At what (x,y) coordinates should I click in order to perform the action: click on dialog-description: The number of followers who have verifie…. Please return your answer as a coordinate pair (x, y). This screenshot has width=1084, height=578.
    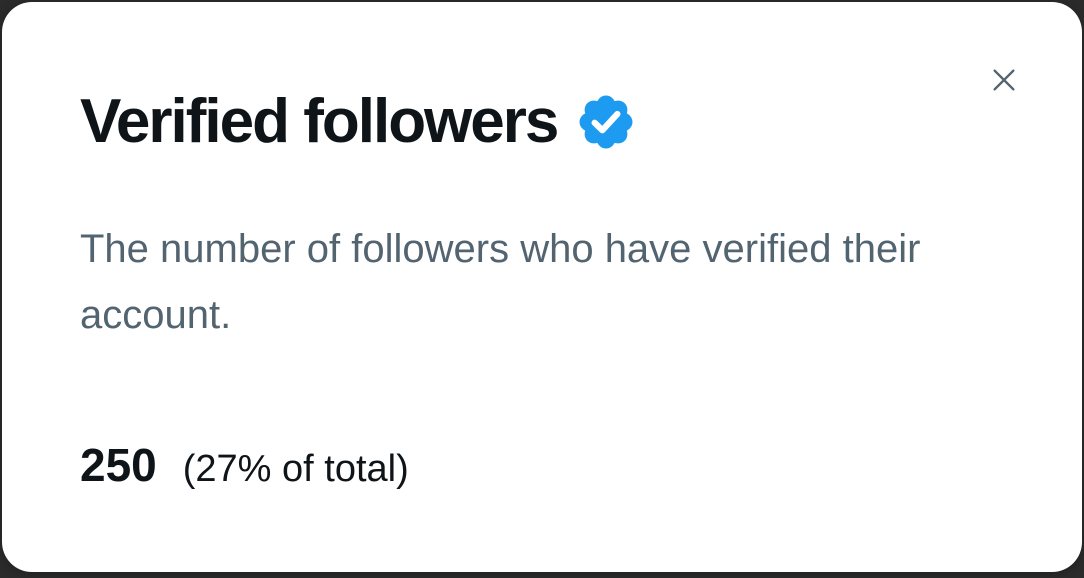
    Looking at the image, I should click on (500, 282).